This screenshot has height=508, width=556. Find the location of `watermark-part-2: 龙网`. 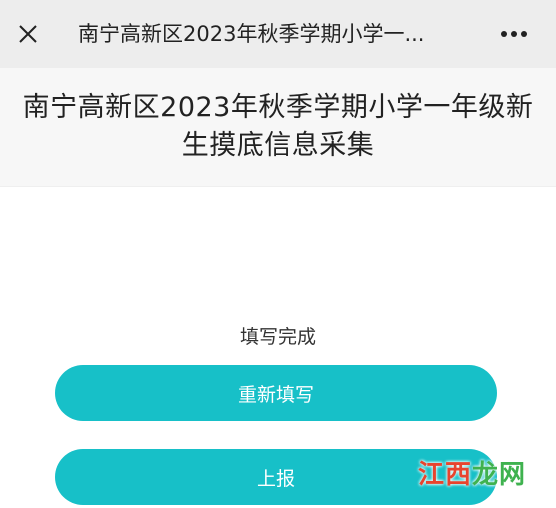

watermark-part-2: 龙网 is located at coordinates (499, 475).